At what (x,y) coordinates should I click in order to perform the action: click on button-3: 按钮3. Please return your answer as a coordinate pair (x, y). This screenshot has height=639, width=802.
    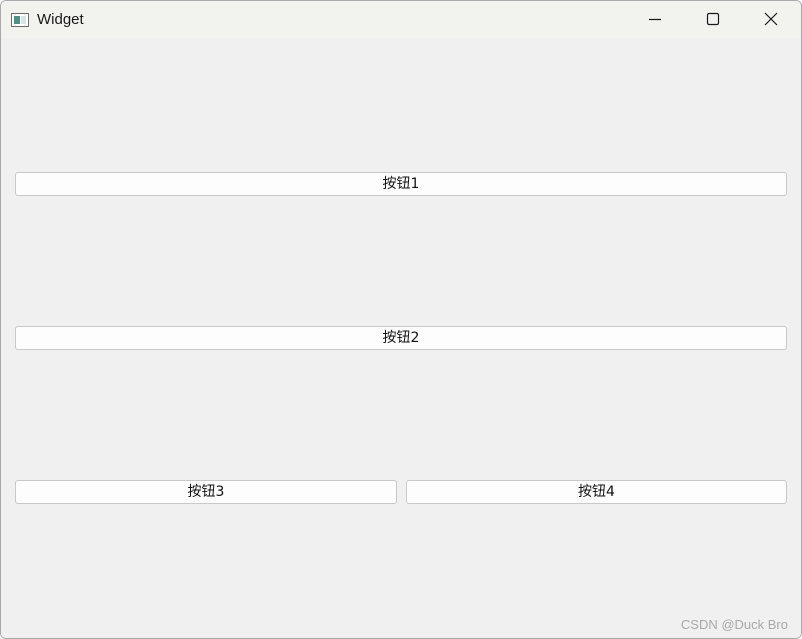
    Looking at the image, I should click on (206, 492).